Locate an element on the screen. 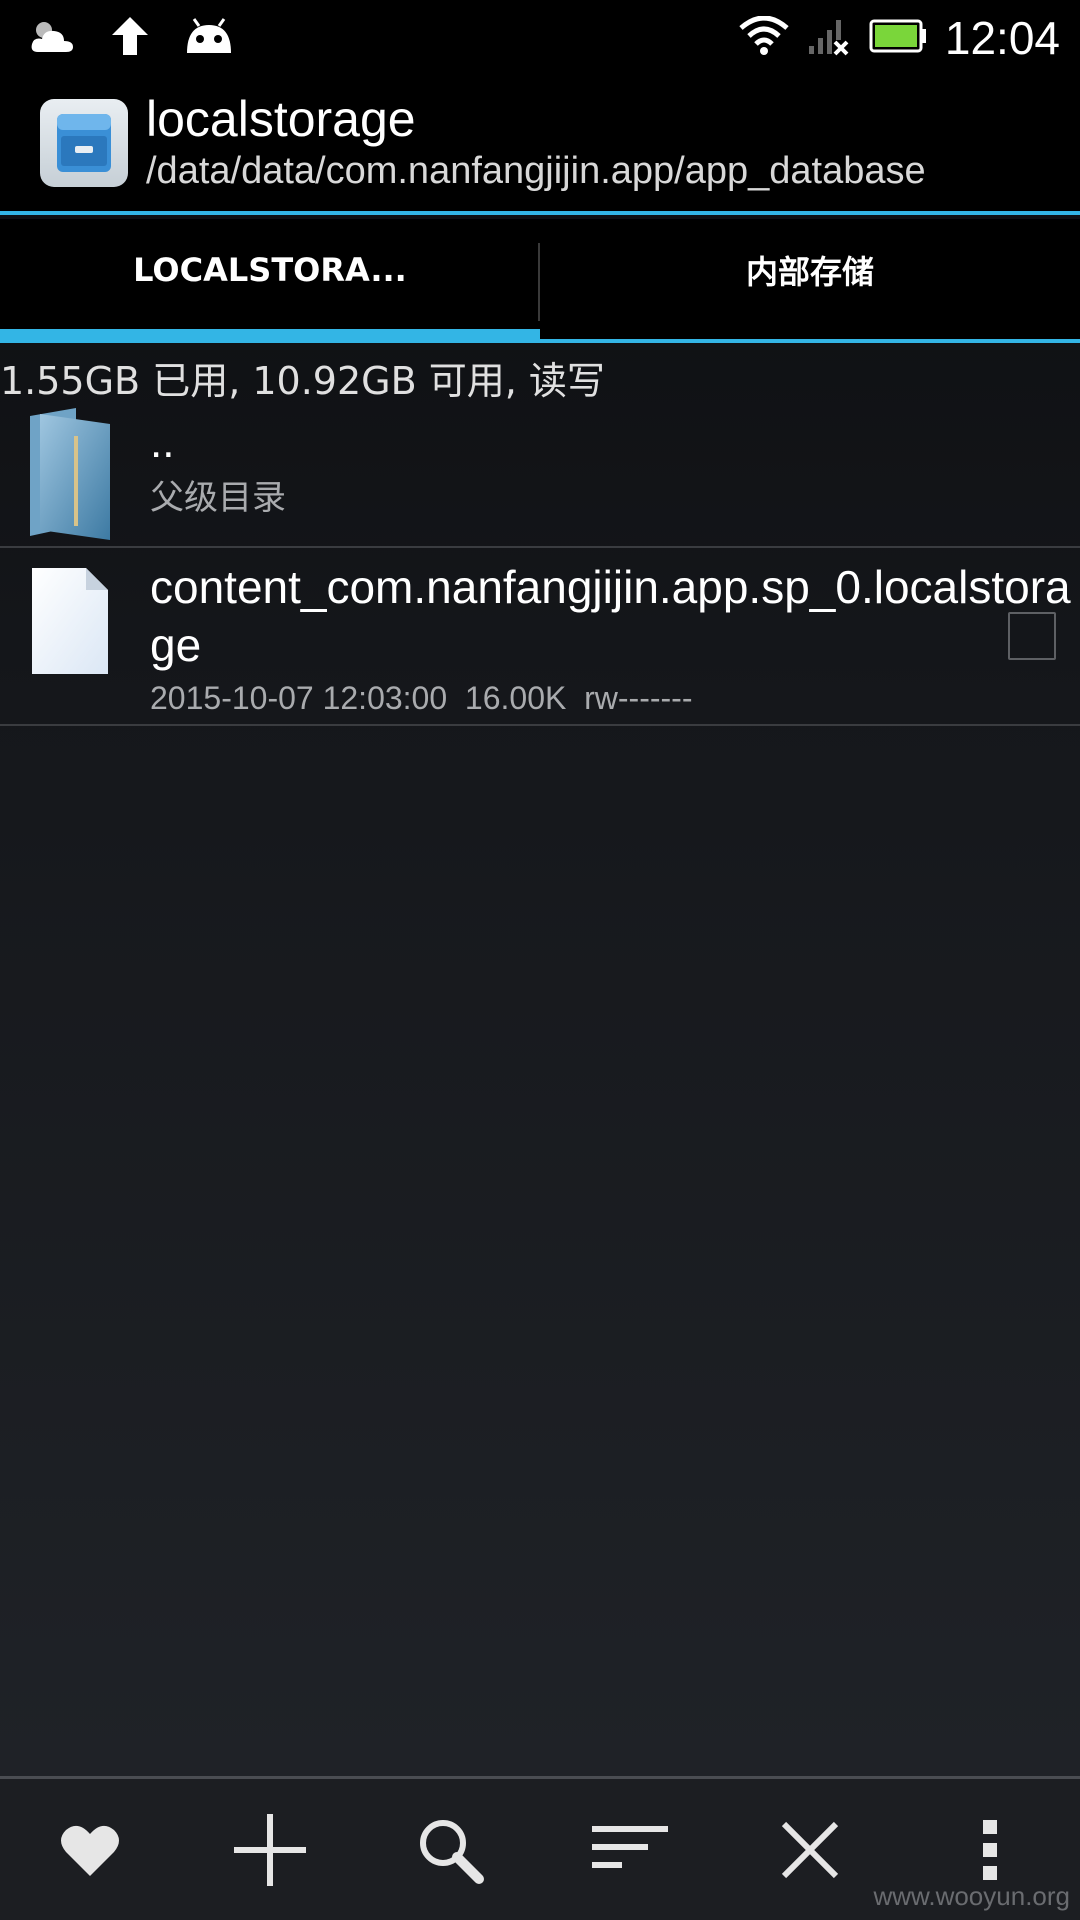  tab-indicator-active is located at coordinates (270, 336).